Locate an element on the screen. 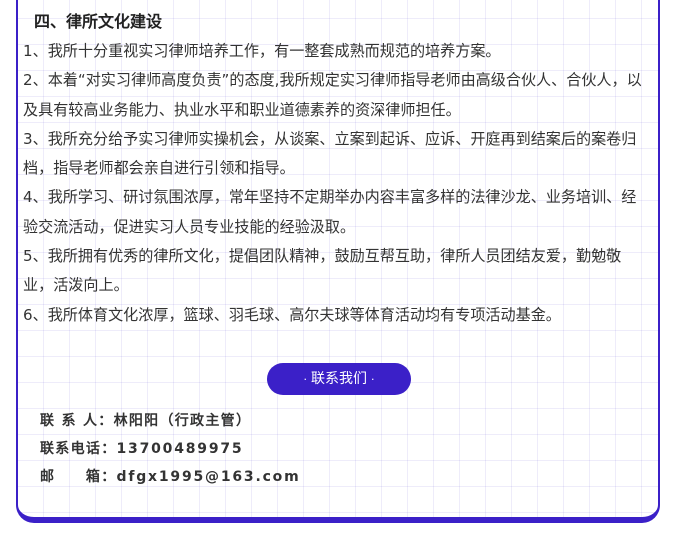  section-heading: 四、律所文化建设 is located at coordinates (98, 21).